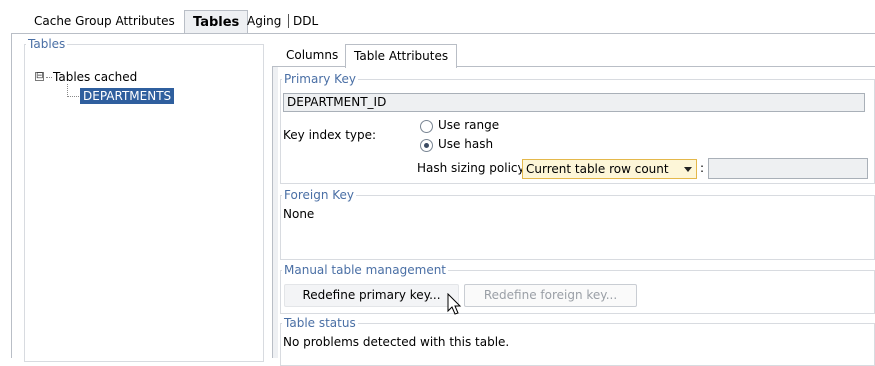  I want to click on hash-sizing-policy-select: Current table row count, so click(609, 169).